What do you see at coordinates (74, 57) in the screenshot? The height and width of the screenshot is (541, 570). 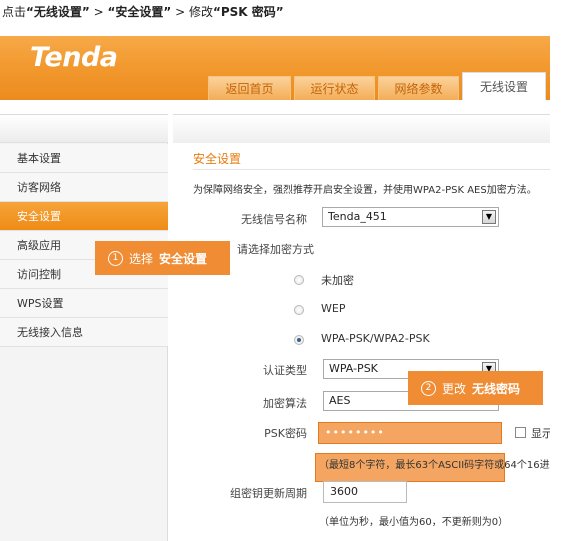 I see `tenda-logo: Tenda` at bounding box center [74, 57].